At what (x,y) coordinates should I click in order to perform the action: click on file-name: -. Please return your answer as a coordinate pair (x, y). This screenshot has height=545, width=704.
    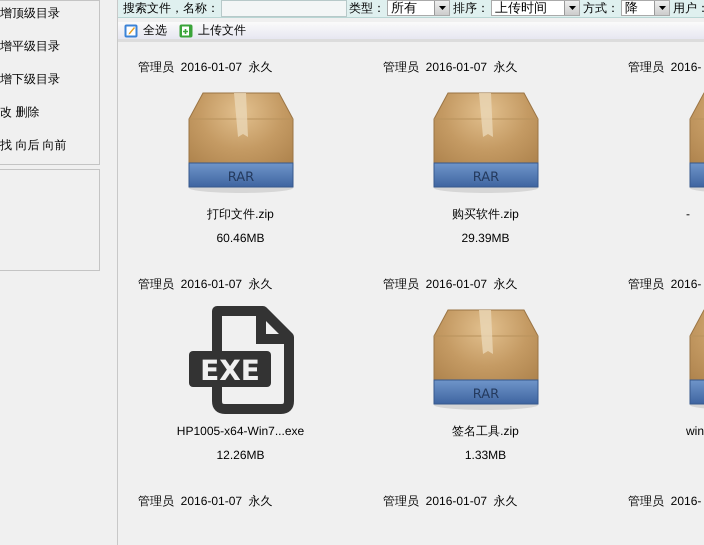
    Looking at the image, I should click on (688, 214).